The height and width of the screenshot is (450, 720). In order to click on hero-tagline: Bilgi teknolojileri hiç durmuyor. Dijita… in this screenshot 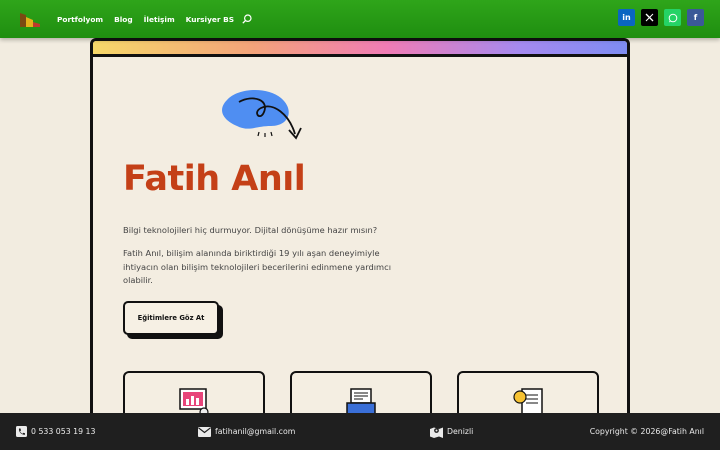, I will do `click(250, 230)`.